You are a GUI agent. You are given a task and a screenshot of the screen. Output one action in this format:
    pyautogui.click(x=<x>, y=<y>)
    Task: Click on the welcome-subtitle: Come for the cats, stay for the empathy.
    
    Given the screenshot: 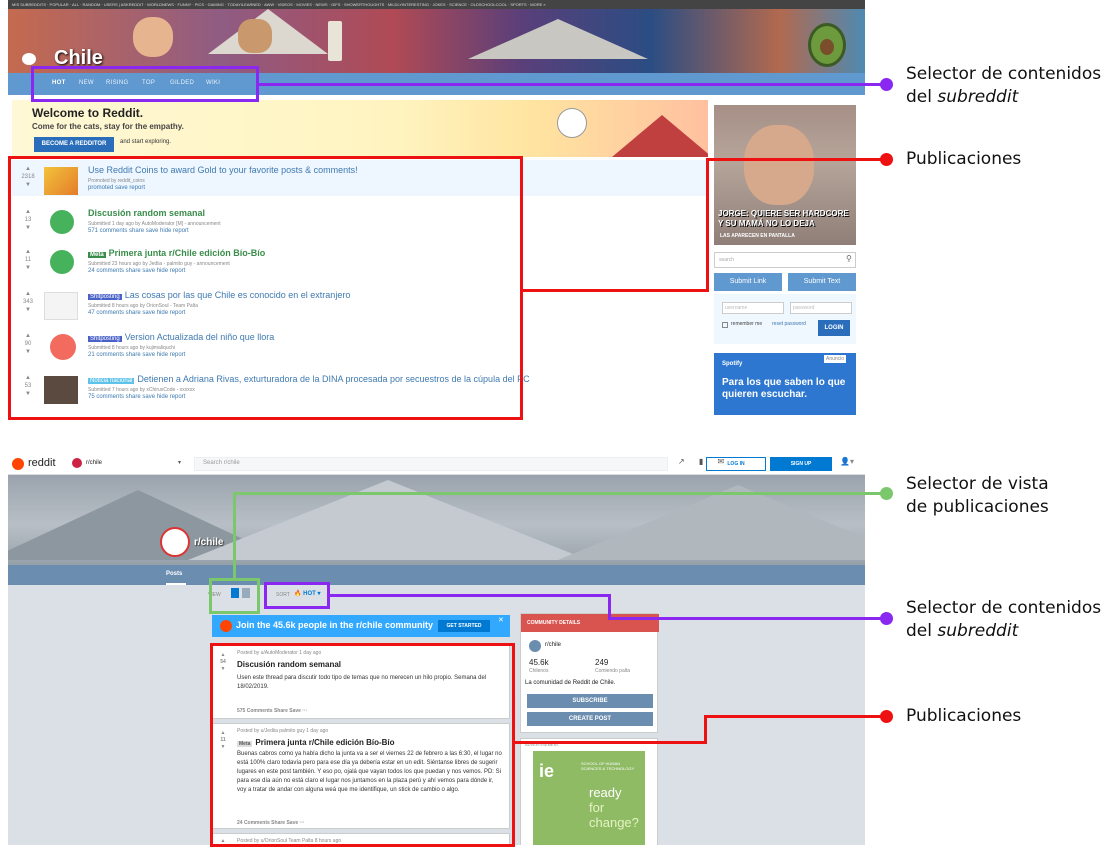 What is the action you would take?
    pyautogui.click(x=108, y=126)
    